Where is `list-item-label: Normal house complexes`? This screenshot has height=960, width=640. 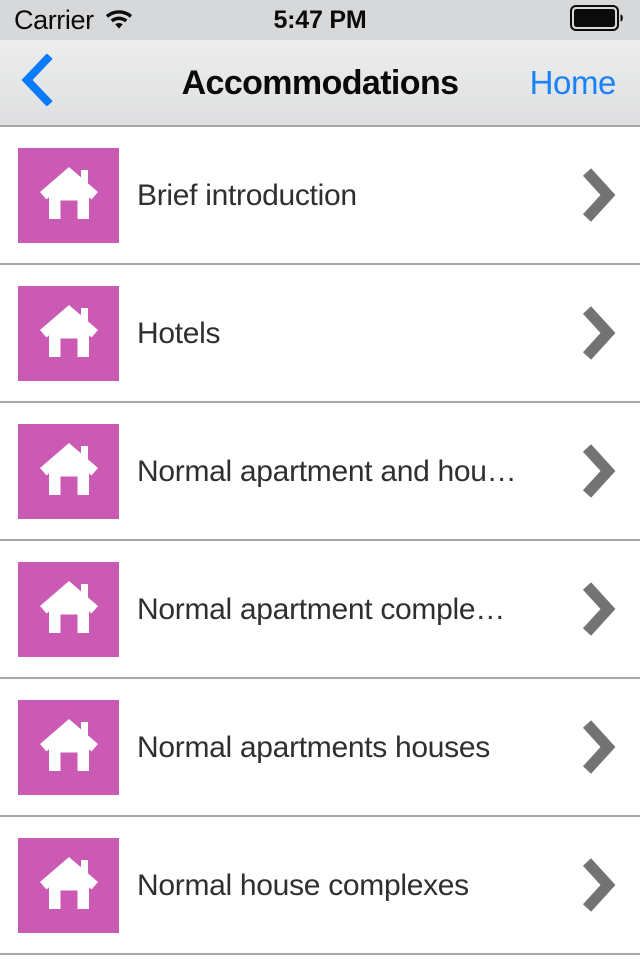 list-item-label: Normal house complexes is located at coordinates (303, 885).